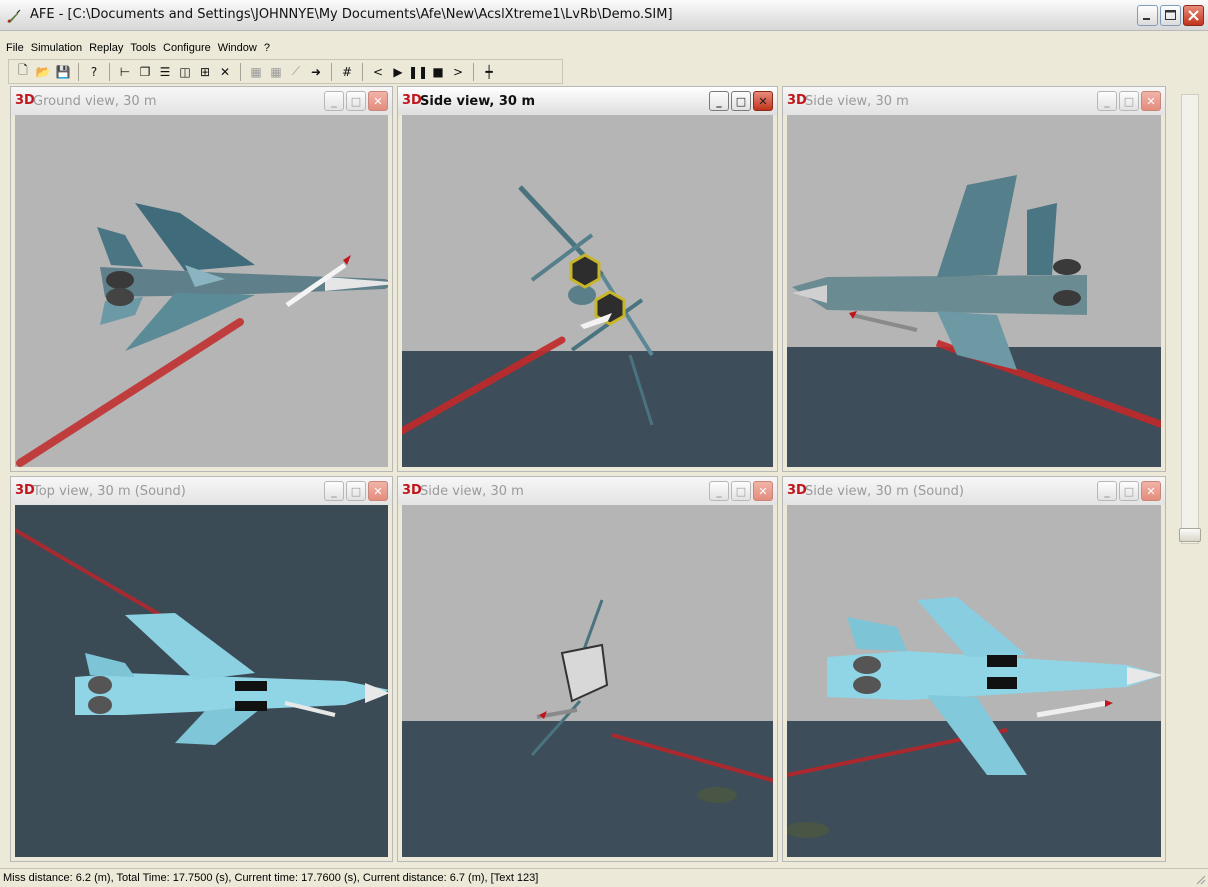 This screenshot has width=1208, height=887. Describe the element at coordinates (63, 72) in the screenshot. I see `save-icon: 💾` at that location.